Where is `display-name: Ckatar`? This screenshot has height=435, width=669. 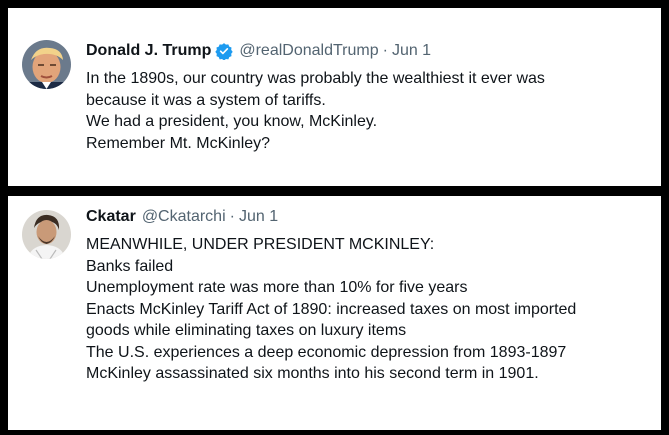 display-name: Ckatar is located at coordinates (111, 217).